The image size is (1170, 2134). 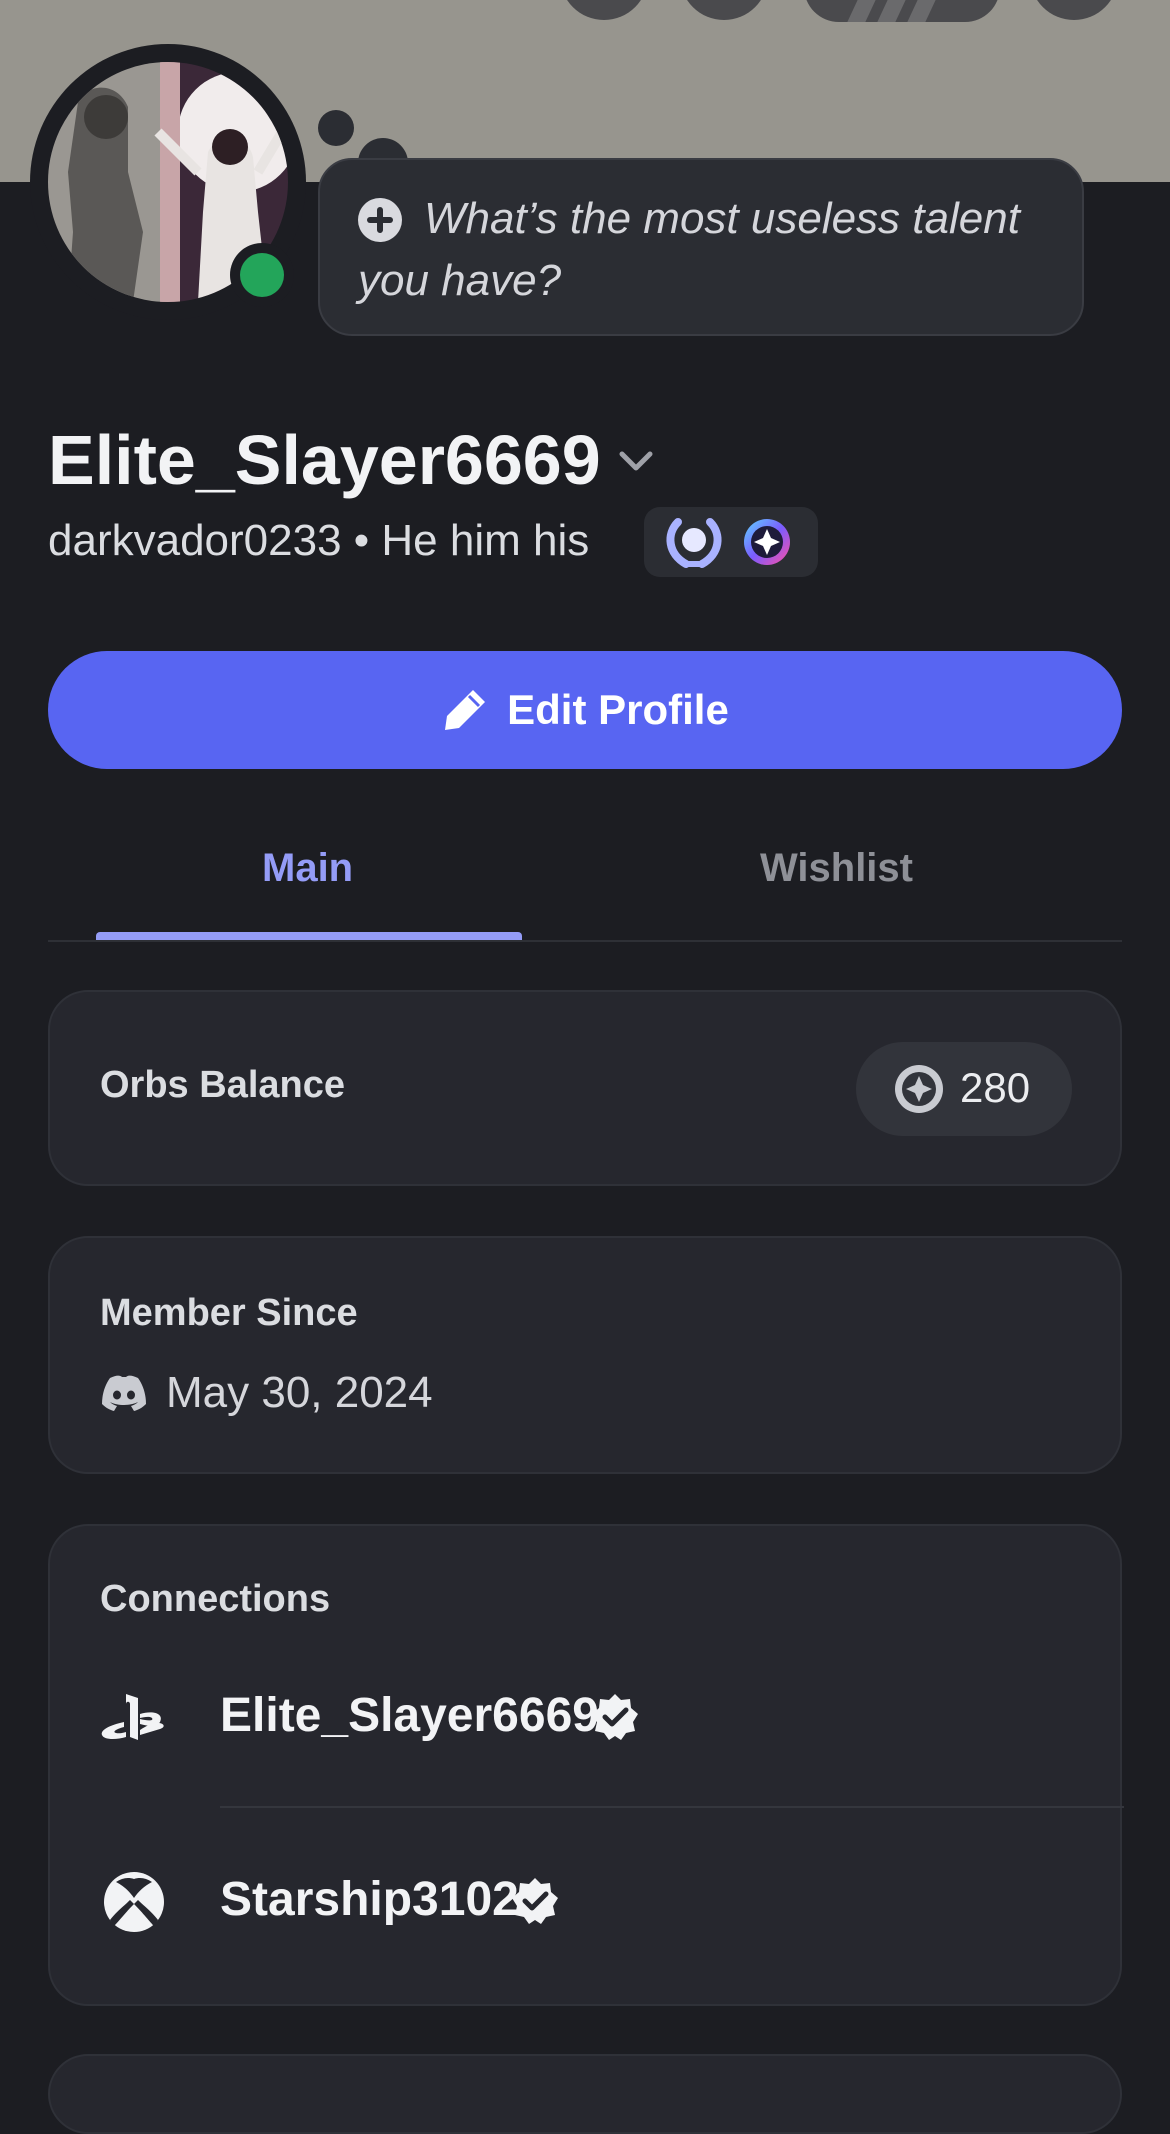 What do you see at coordinates (319, 540) in the screenshot?
I see `username-pronouns: darkvador0233 • He him his` at bounding box center [319, 540].